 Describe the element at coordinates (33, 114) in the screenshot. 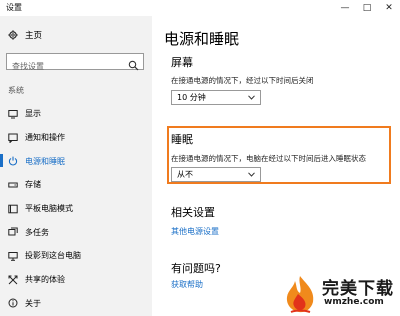

I see `sidebar-item-label: 显示` at that location.